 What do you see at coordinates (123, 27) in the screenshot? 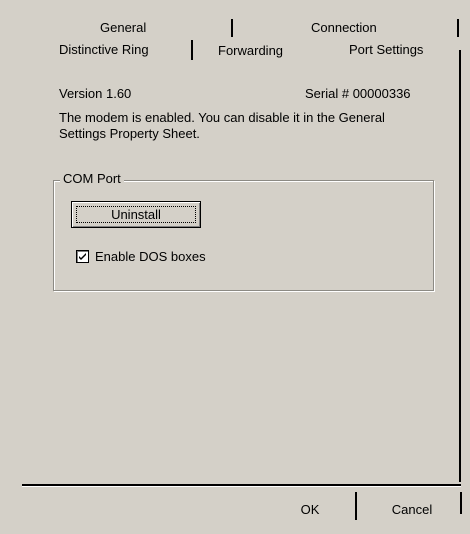
I see `tab-general: General` at bounding box center [123, 27].